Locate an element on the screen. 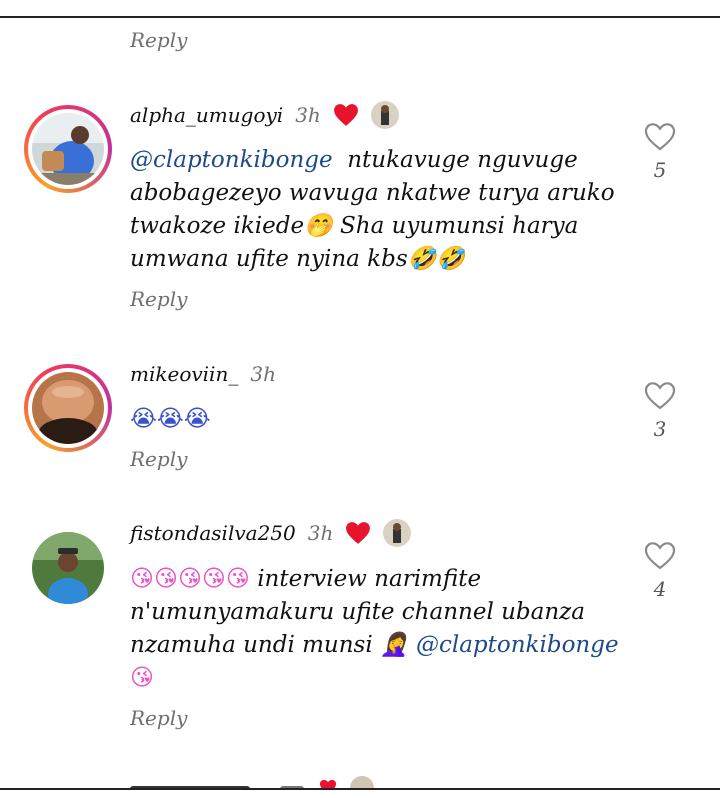 The image size is (720, 798). like-button: 5 is located at coordinates (660, 152).